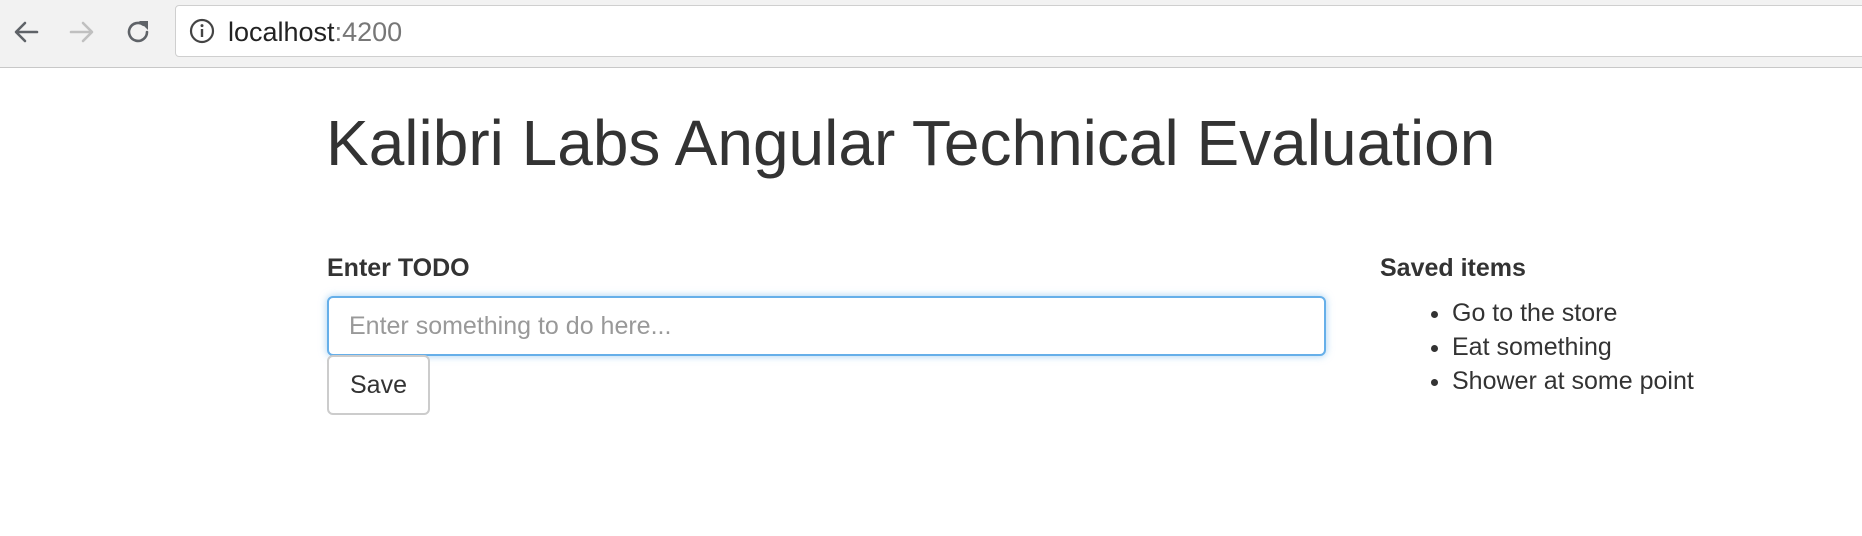 This screenshot has width=1862, height=536. Describe the element at coordinates (368, 32) in the screenshot. I see `url-port: :4200` at that location.